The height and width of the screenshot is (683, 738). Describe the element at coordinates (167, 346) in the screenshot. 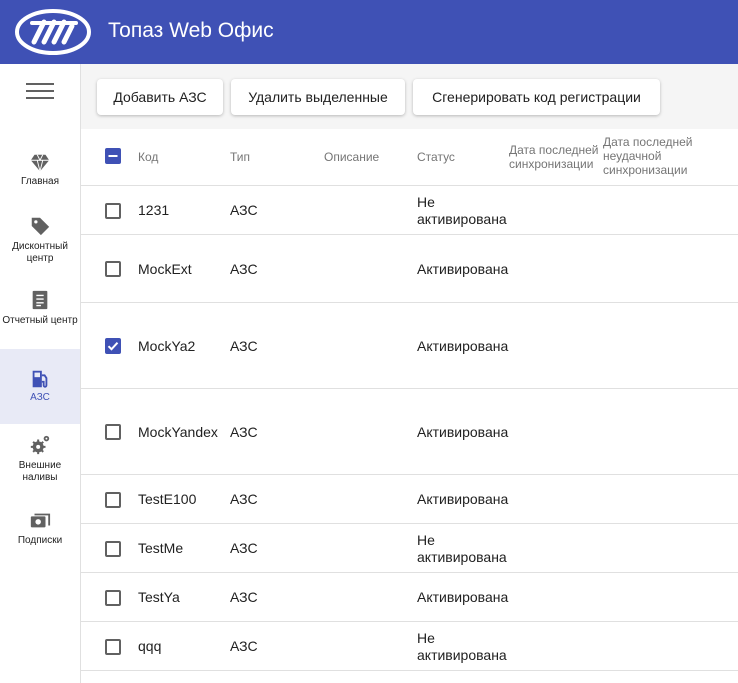

I see `cell-code: MockYa2` at that location.